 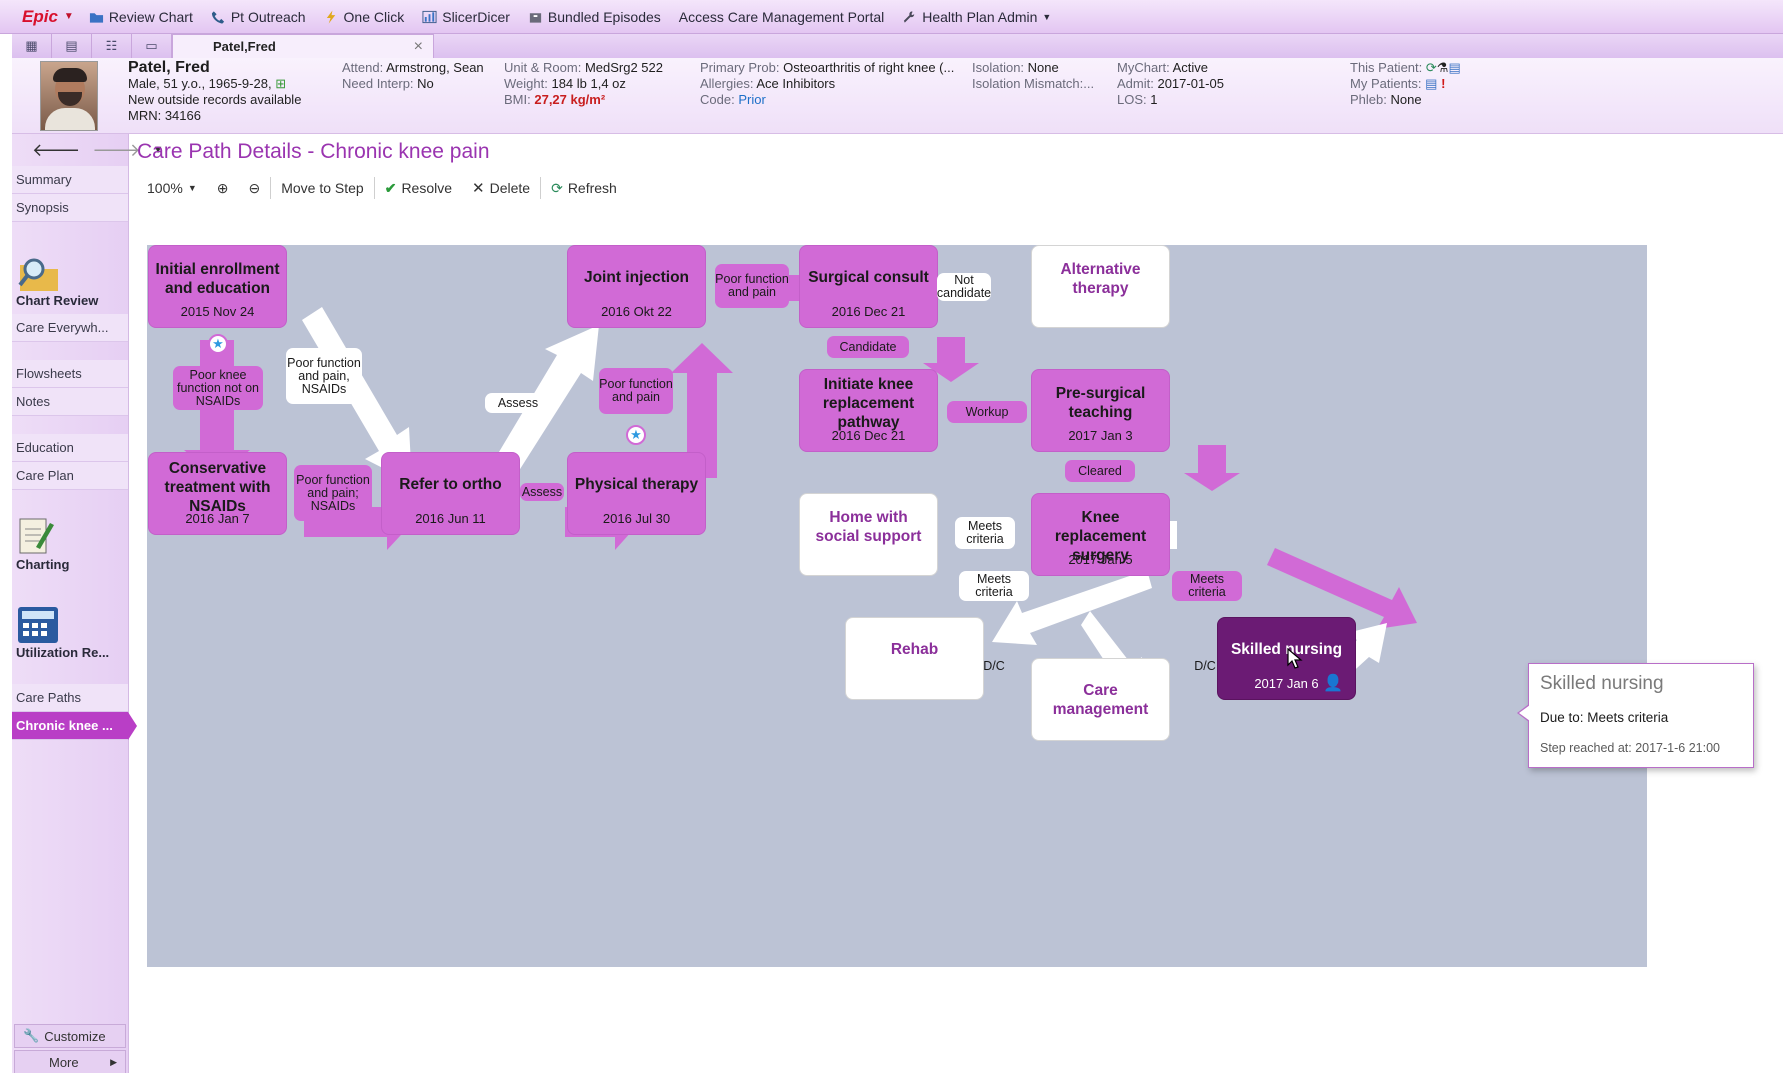 What do you see at coordinates (1190, 67) in the screenshot?
I see `mychart-value: Active` at bounding box center [1190, 67].